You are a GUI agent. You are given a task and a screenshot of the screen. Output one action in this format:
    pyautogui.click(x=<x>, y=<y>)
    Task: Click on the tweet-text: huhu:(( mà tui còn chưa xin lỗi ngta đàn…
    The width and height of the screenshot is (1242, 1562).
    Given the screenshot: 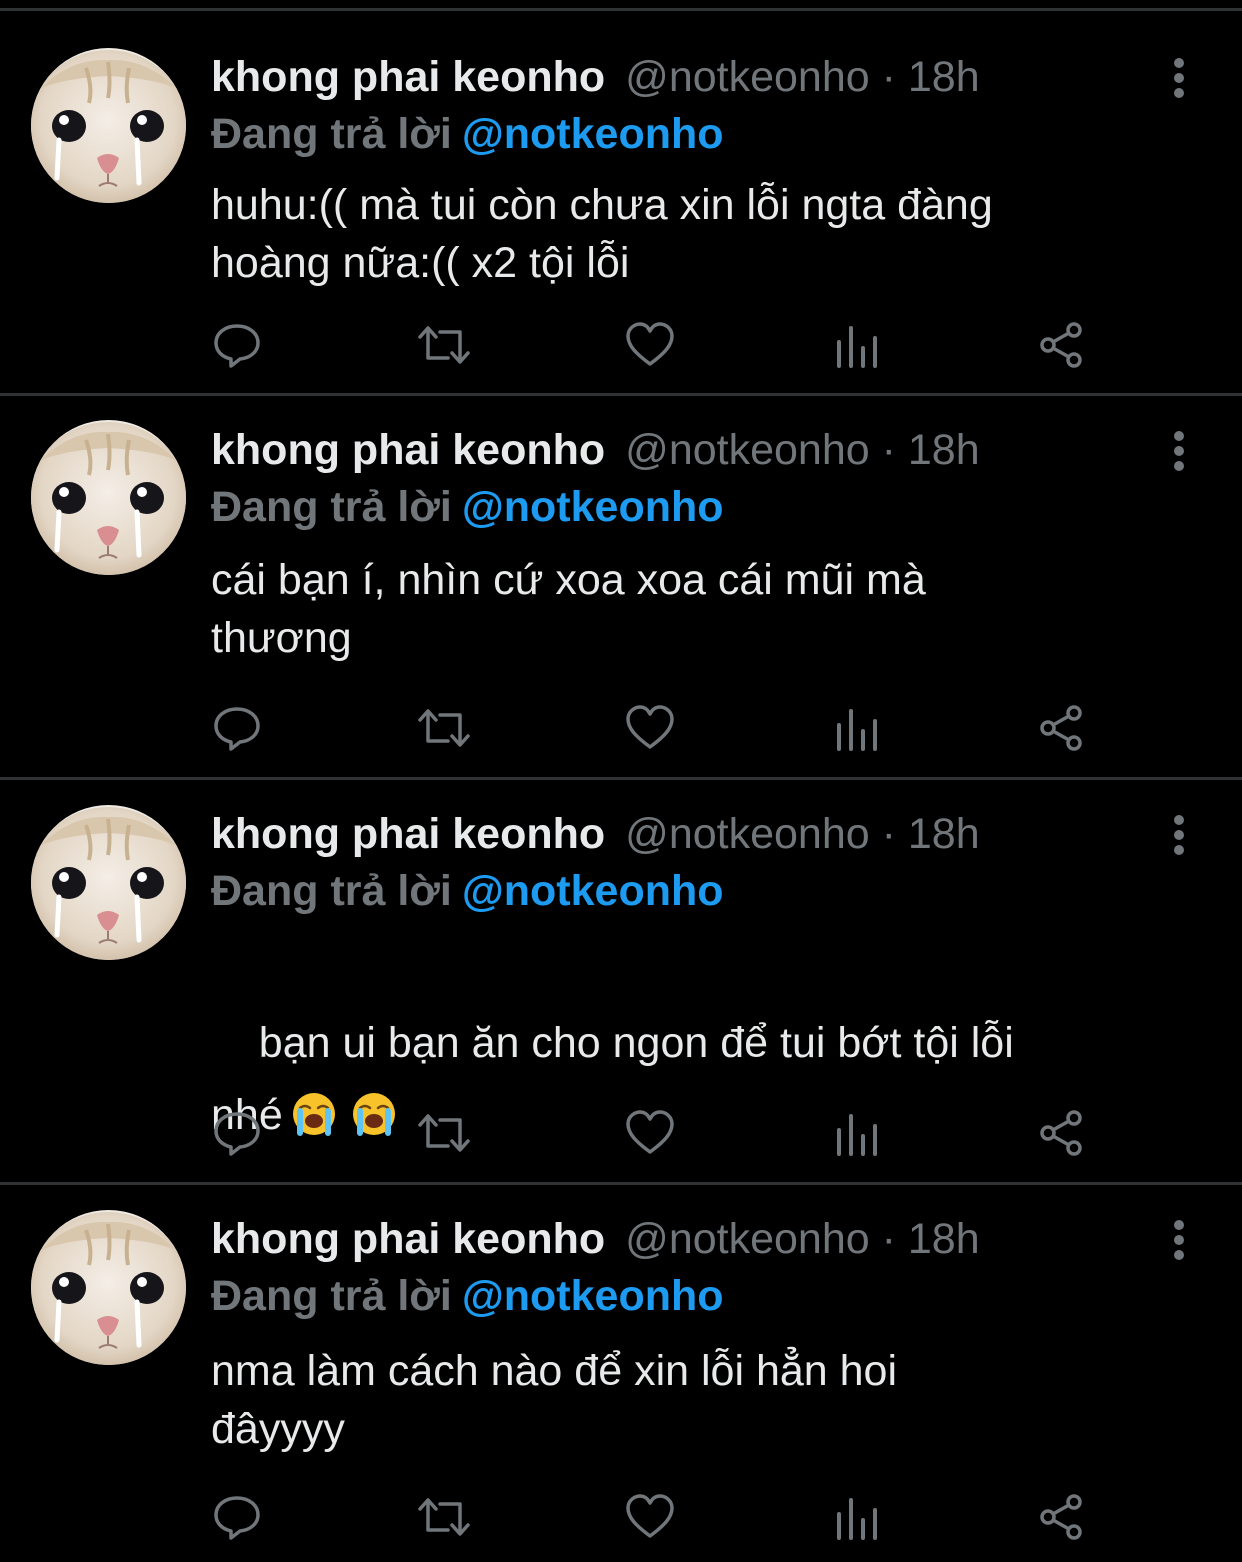 What is the action you would take?
    pyautogui.click(x=602, y=234)
    